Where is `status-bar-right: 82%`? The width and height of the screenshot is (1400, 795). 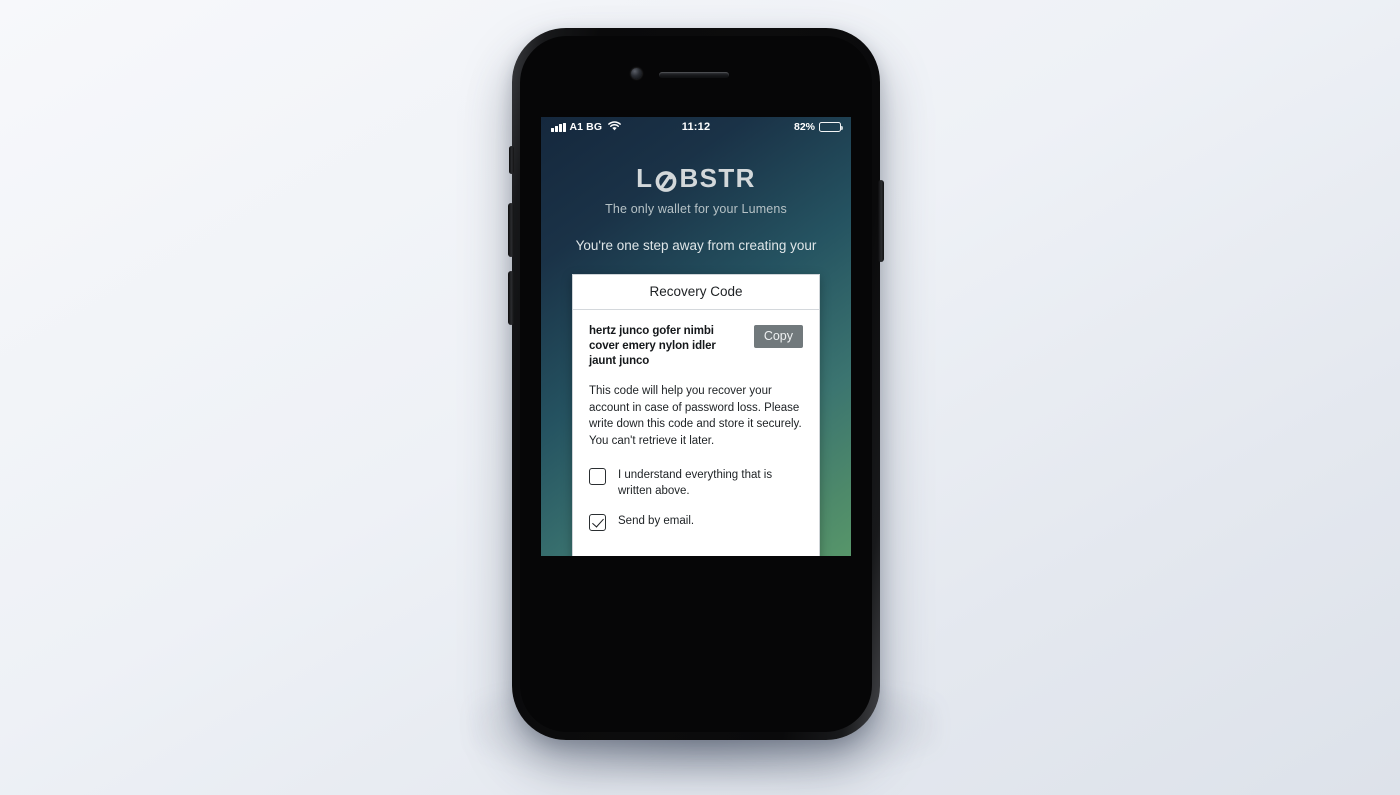
status-bar-right: 82% is located at coordinates (818, 127).